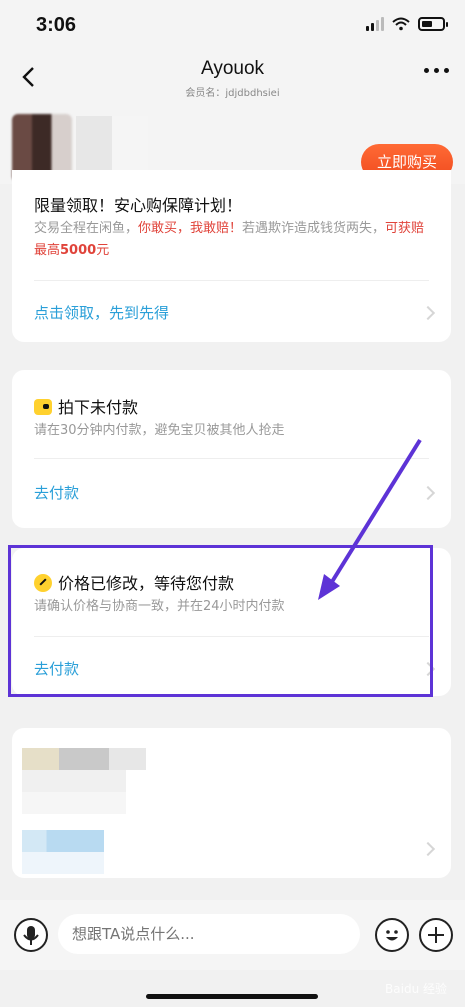 The height and width of the screenshot is (1007, 465). Describe the element at coordinates (436, 935) in the screenshot. I see `plus-icon` at that location.